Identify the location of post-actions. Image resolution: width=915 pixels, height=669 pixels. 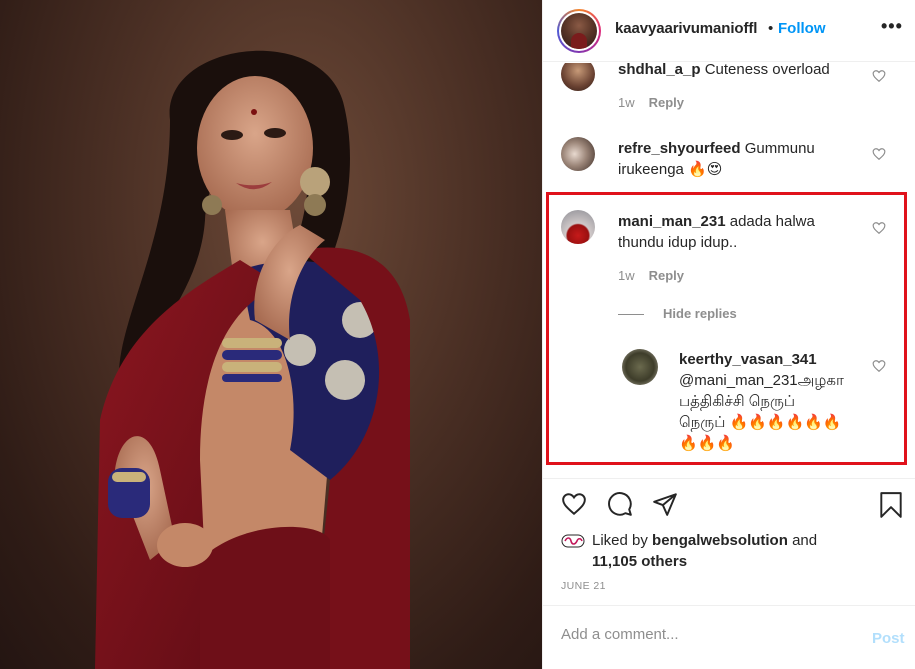
(729, 505).